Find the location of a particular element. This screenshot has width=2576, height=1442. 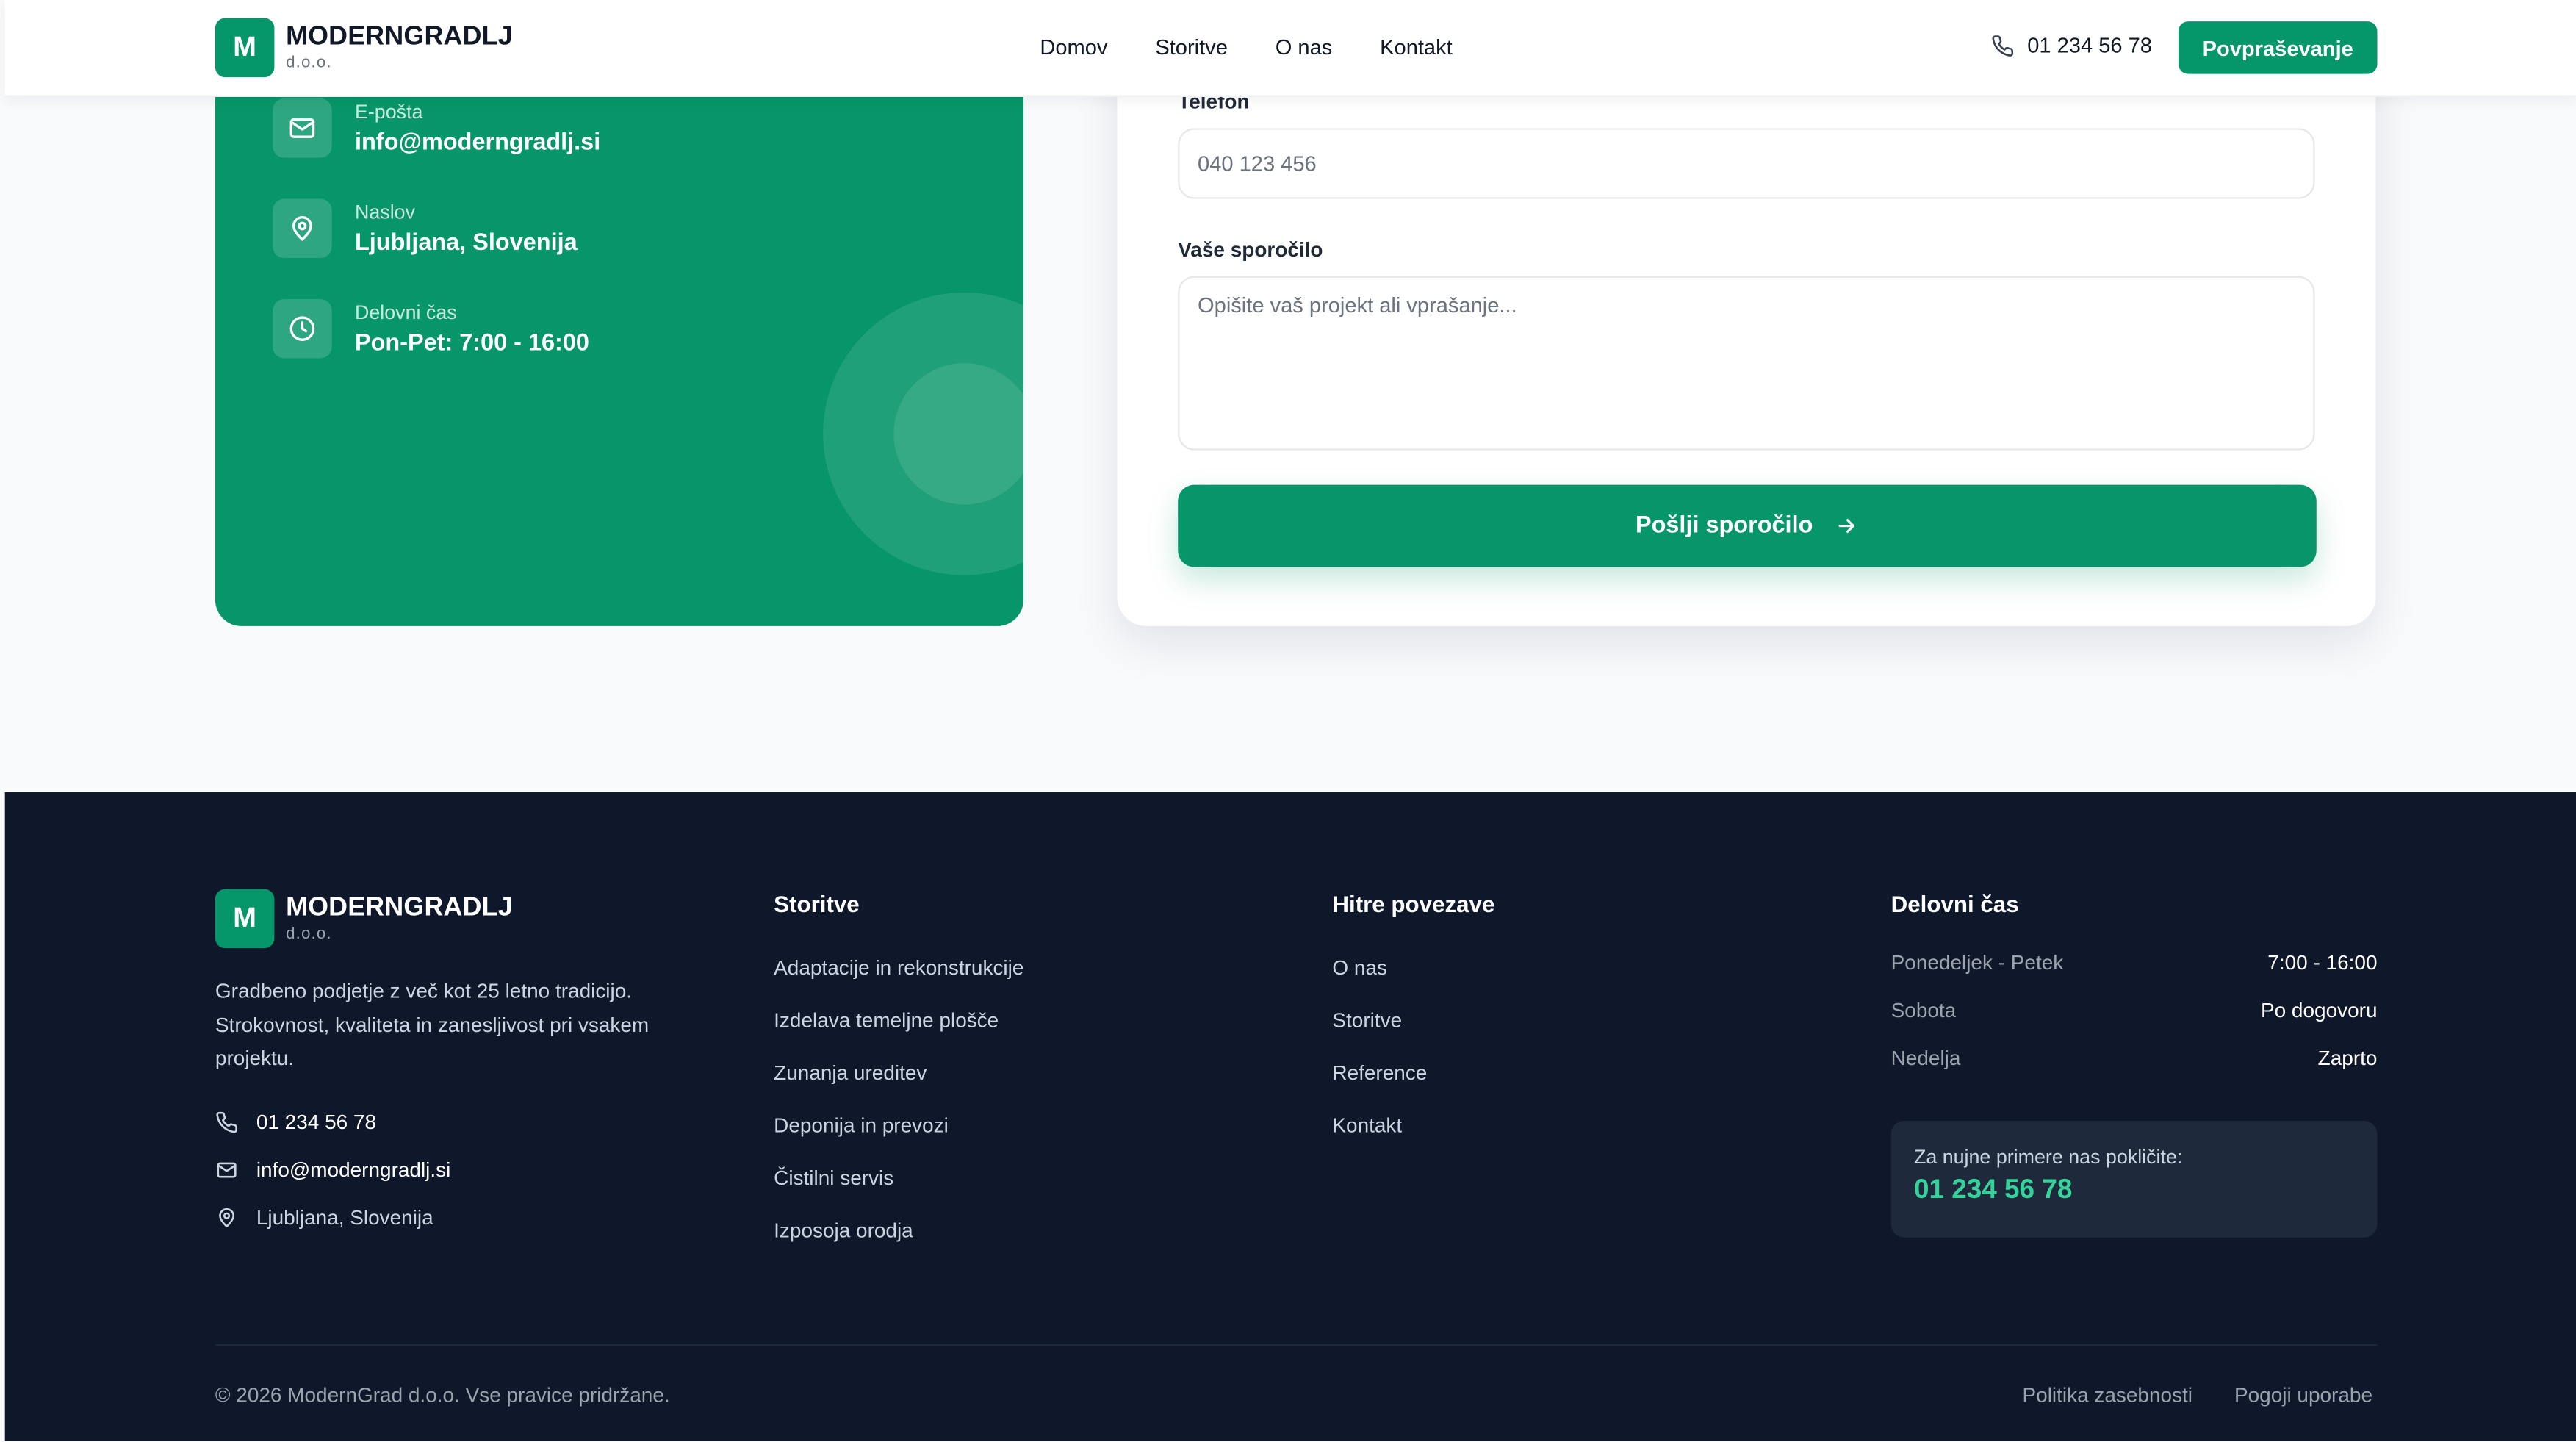

info-label: Delovni čas is located at coordinates (405, 312).